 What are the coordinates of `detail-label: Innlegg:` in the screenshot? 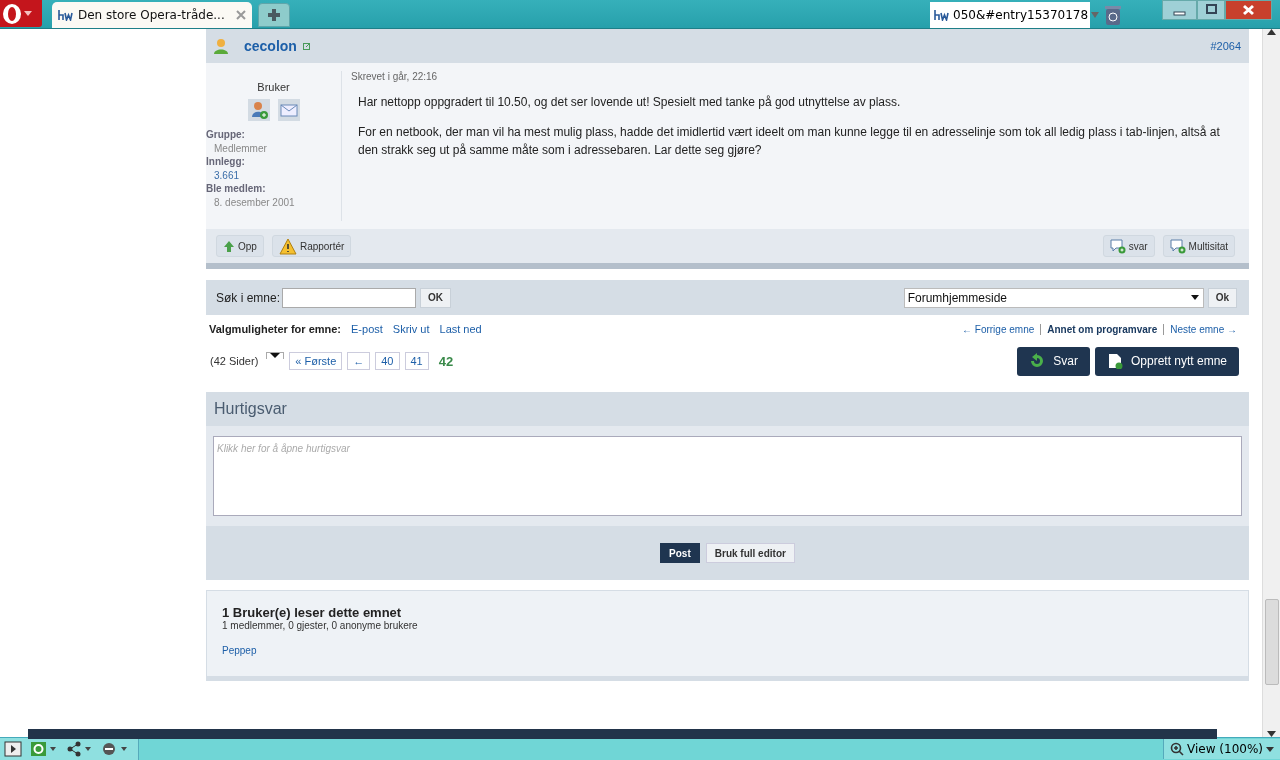 It's located at (225, 161).